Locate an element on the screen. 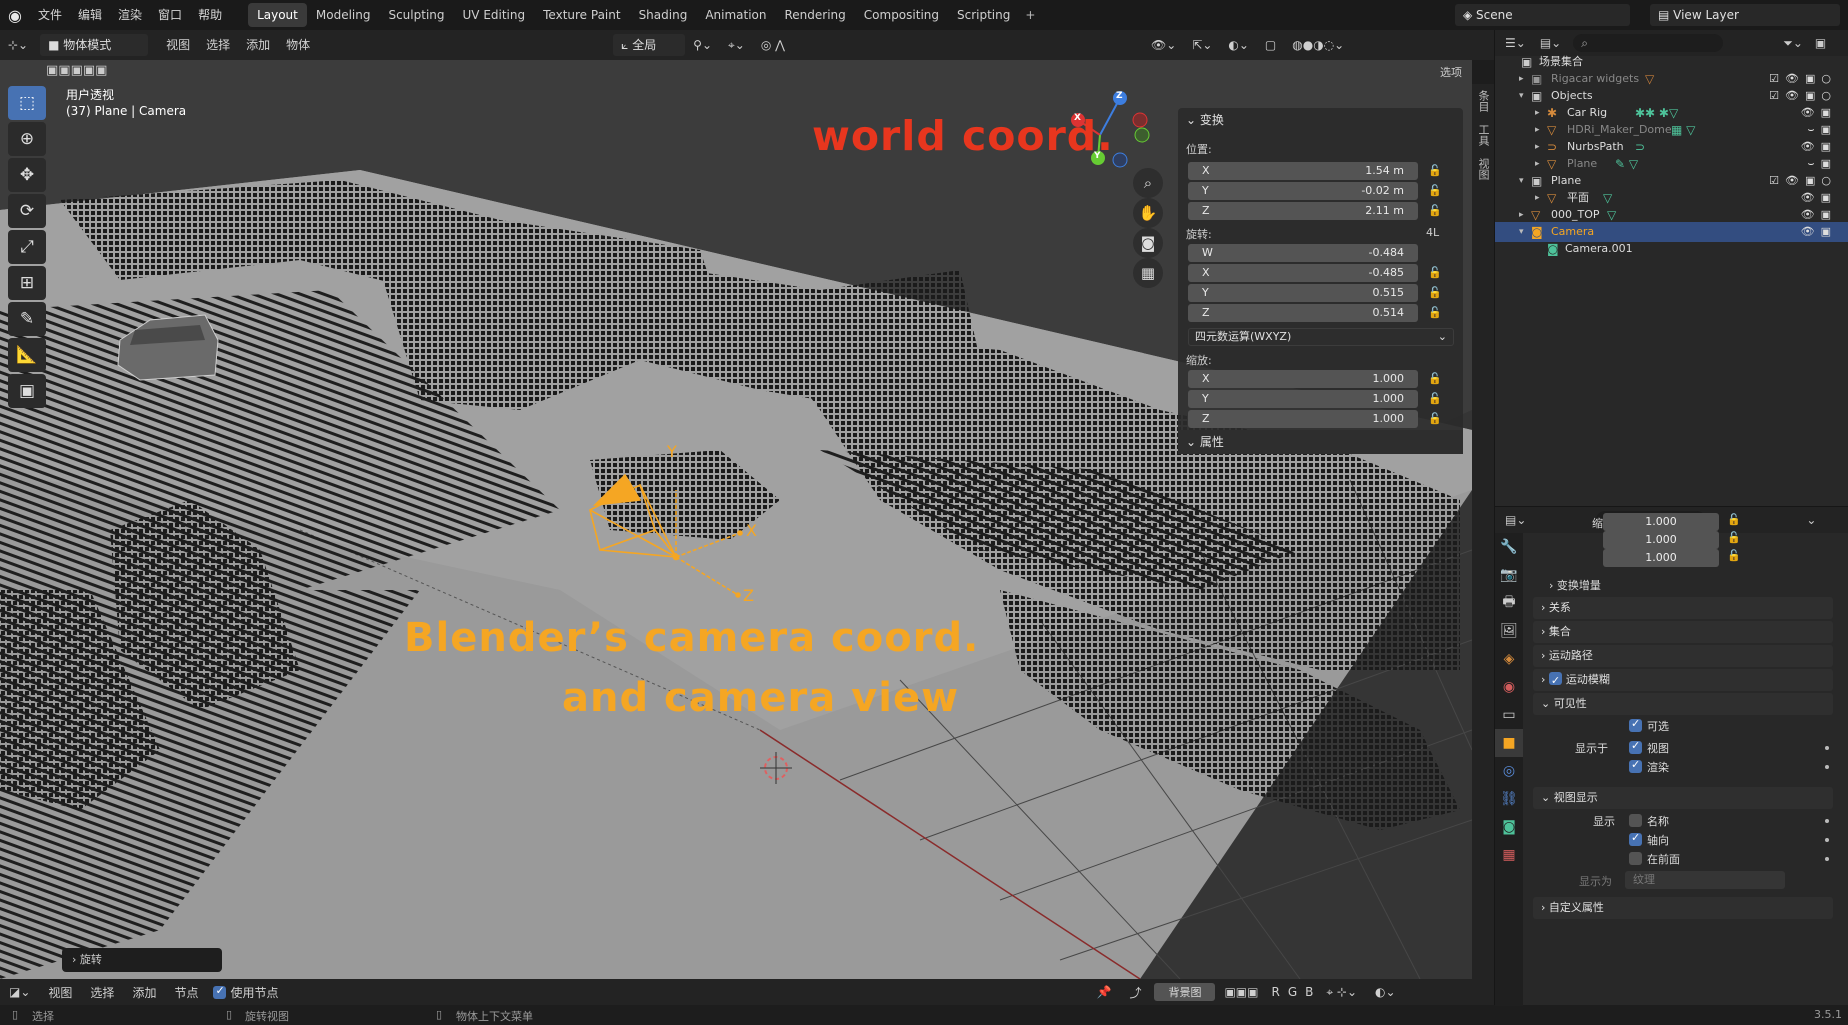 This screenshot has width=1848, height=1025. gizmo-toggle-icon: ⇱⌄ is located at coordinates (1202, 45).